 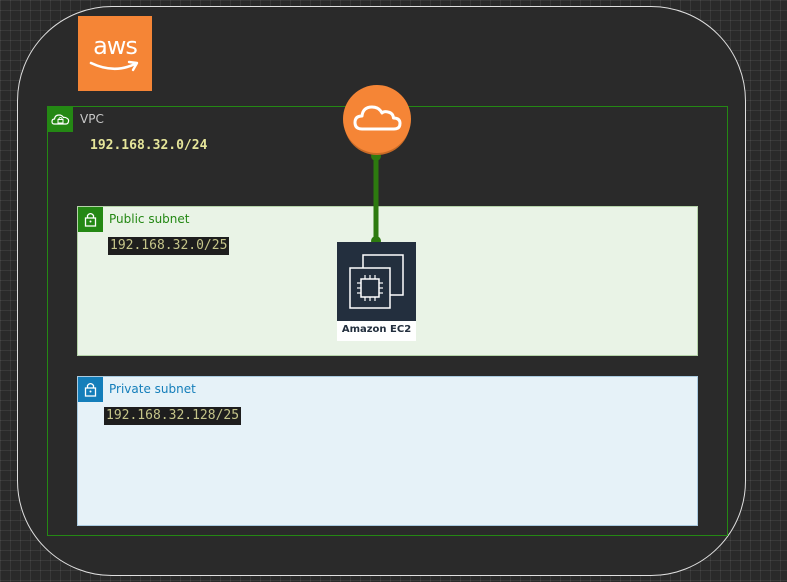 What do you see at coordinates (377, 120) in the screenshot?
I see `internet-gateway-icon` at bounding box center [377, 120].